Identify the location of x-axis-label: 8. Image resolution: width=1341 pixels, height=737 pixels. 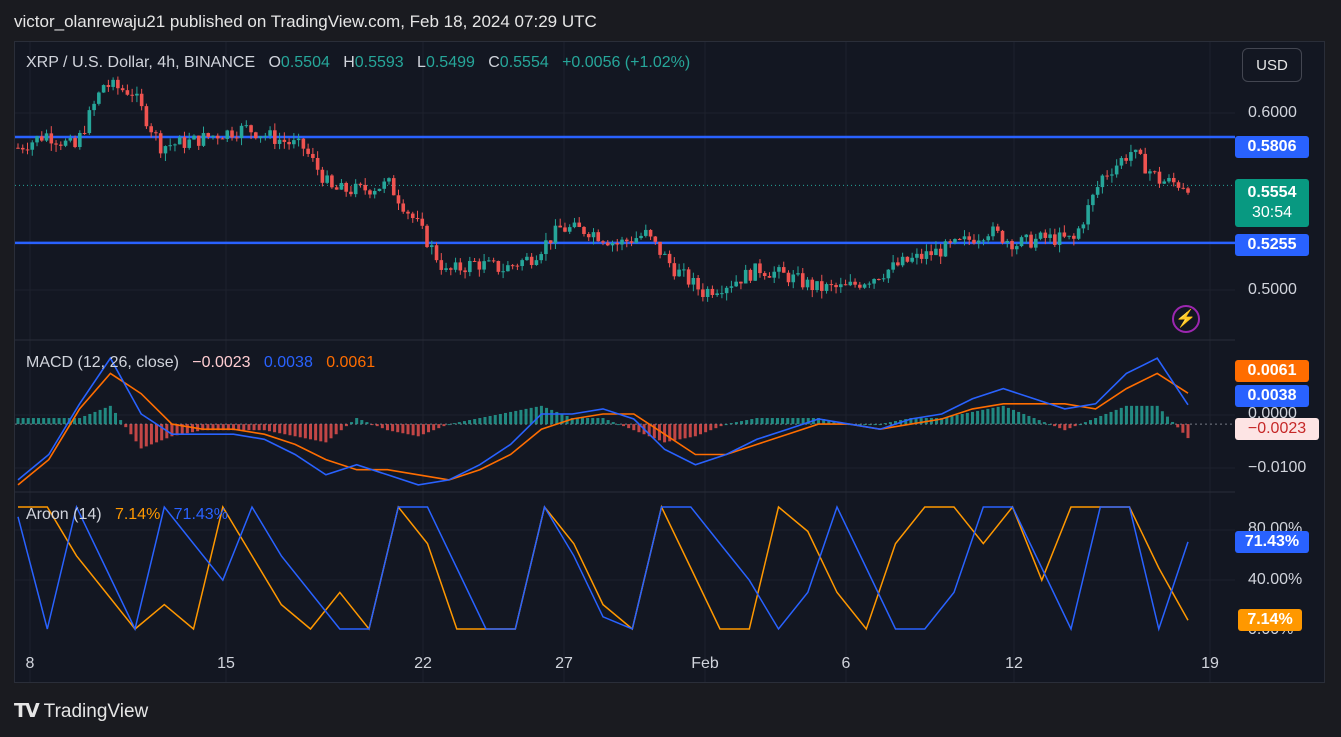
(30, 663).